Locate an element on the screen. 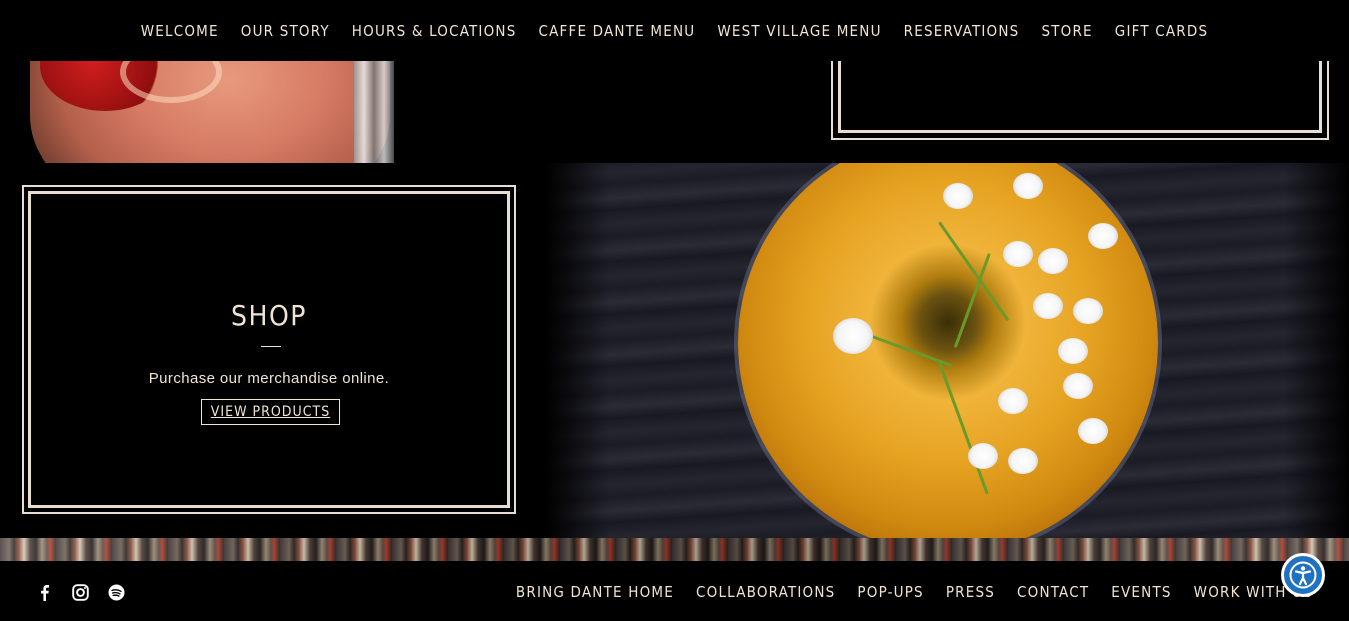 The height and width of the screenshot is (621, 1349). spotify-icon is located at coordinates (116, 592).